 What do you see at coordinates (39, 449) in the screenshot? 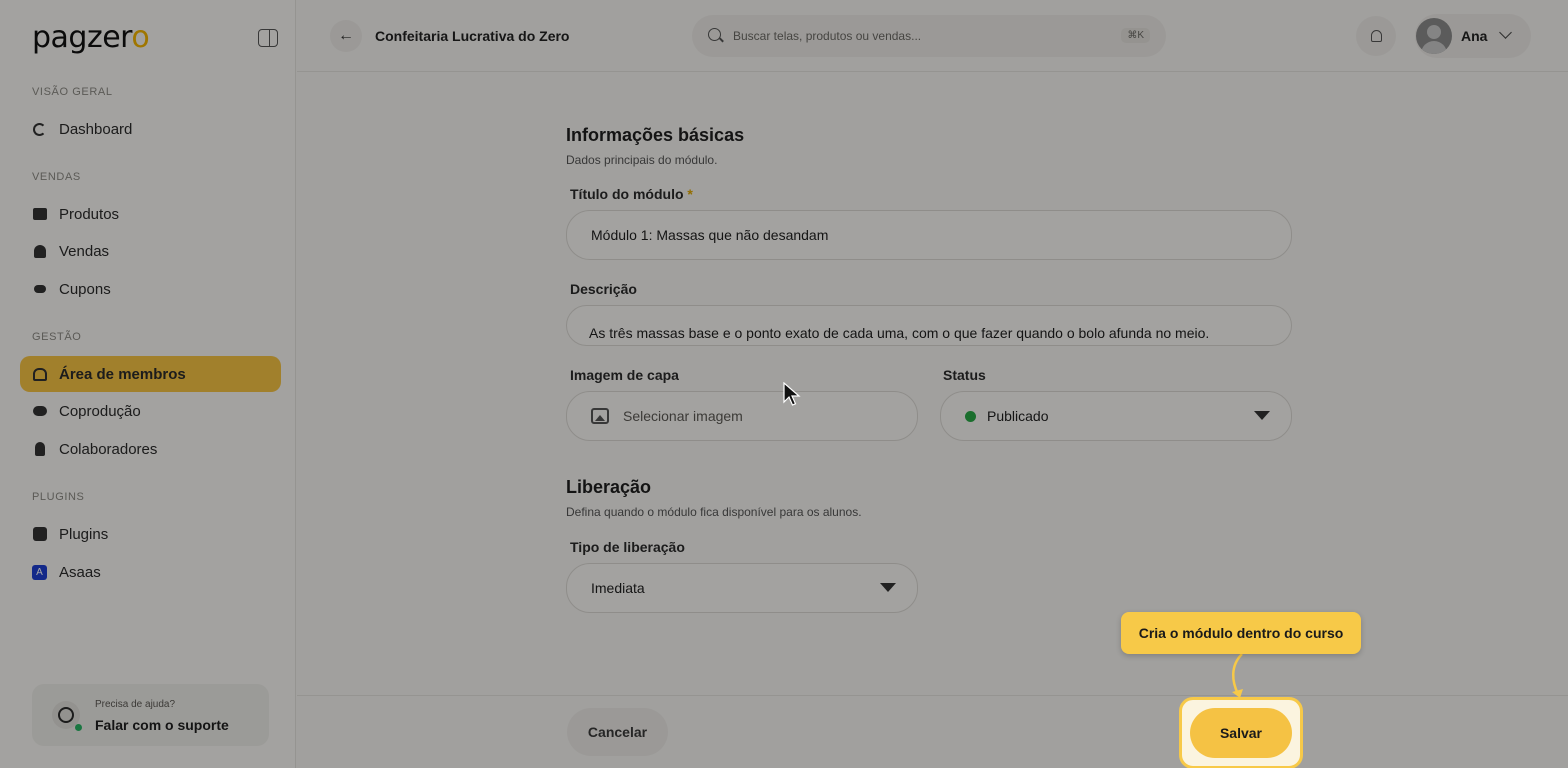
I see `user-icon` at bounding box center [39, 449].